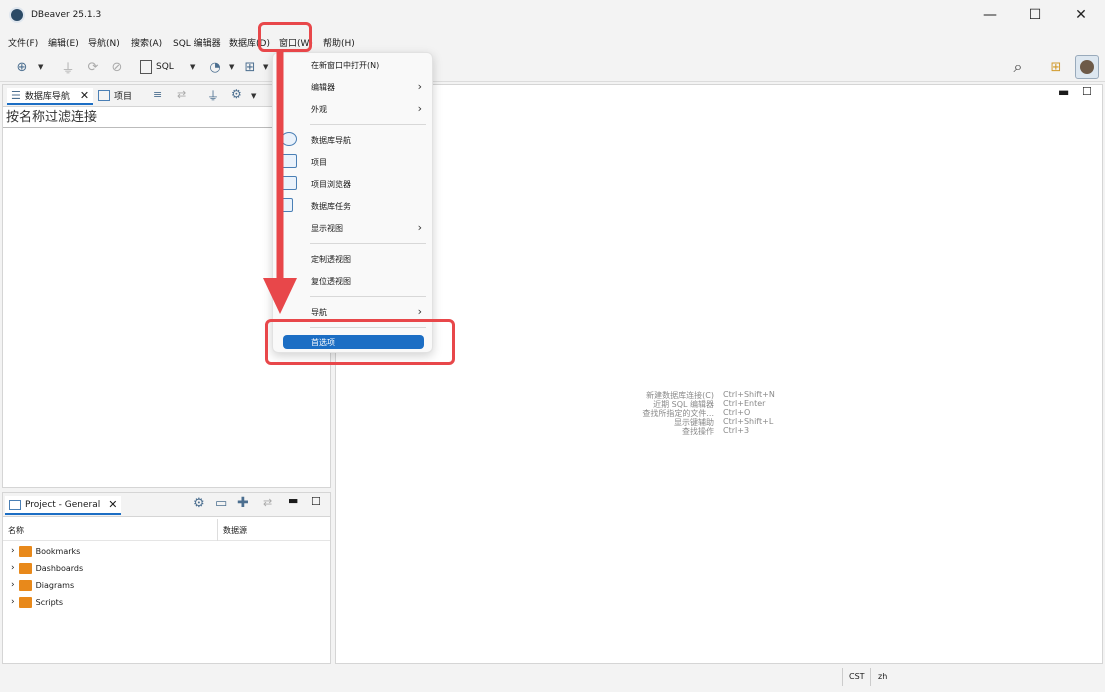  I want to click on bookmarks-folder-icon, so click(25, 551).